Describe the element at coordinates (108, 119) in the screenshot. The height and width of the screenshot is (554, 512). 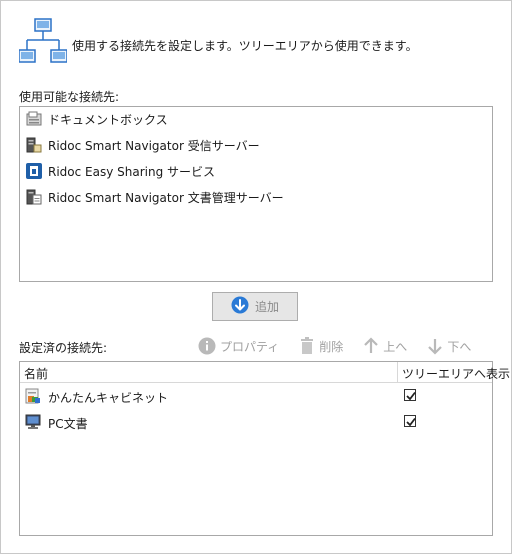
I see `list-item-label: ドキュメントボックス` at that location.